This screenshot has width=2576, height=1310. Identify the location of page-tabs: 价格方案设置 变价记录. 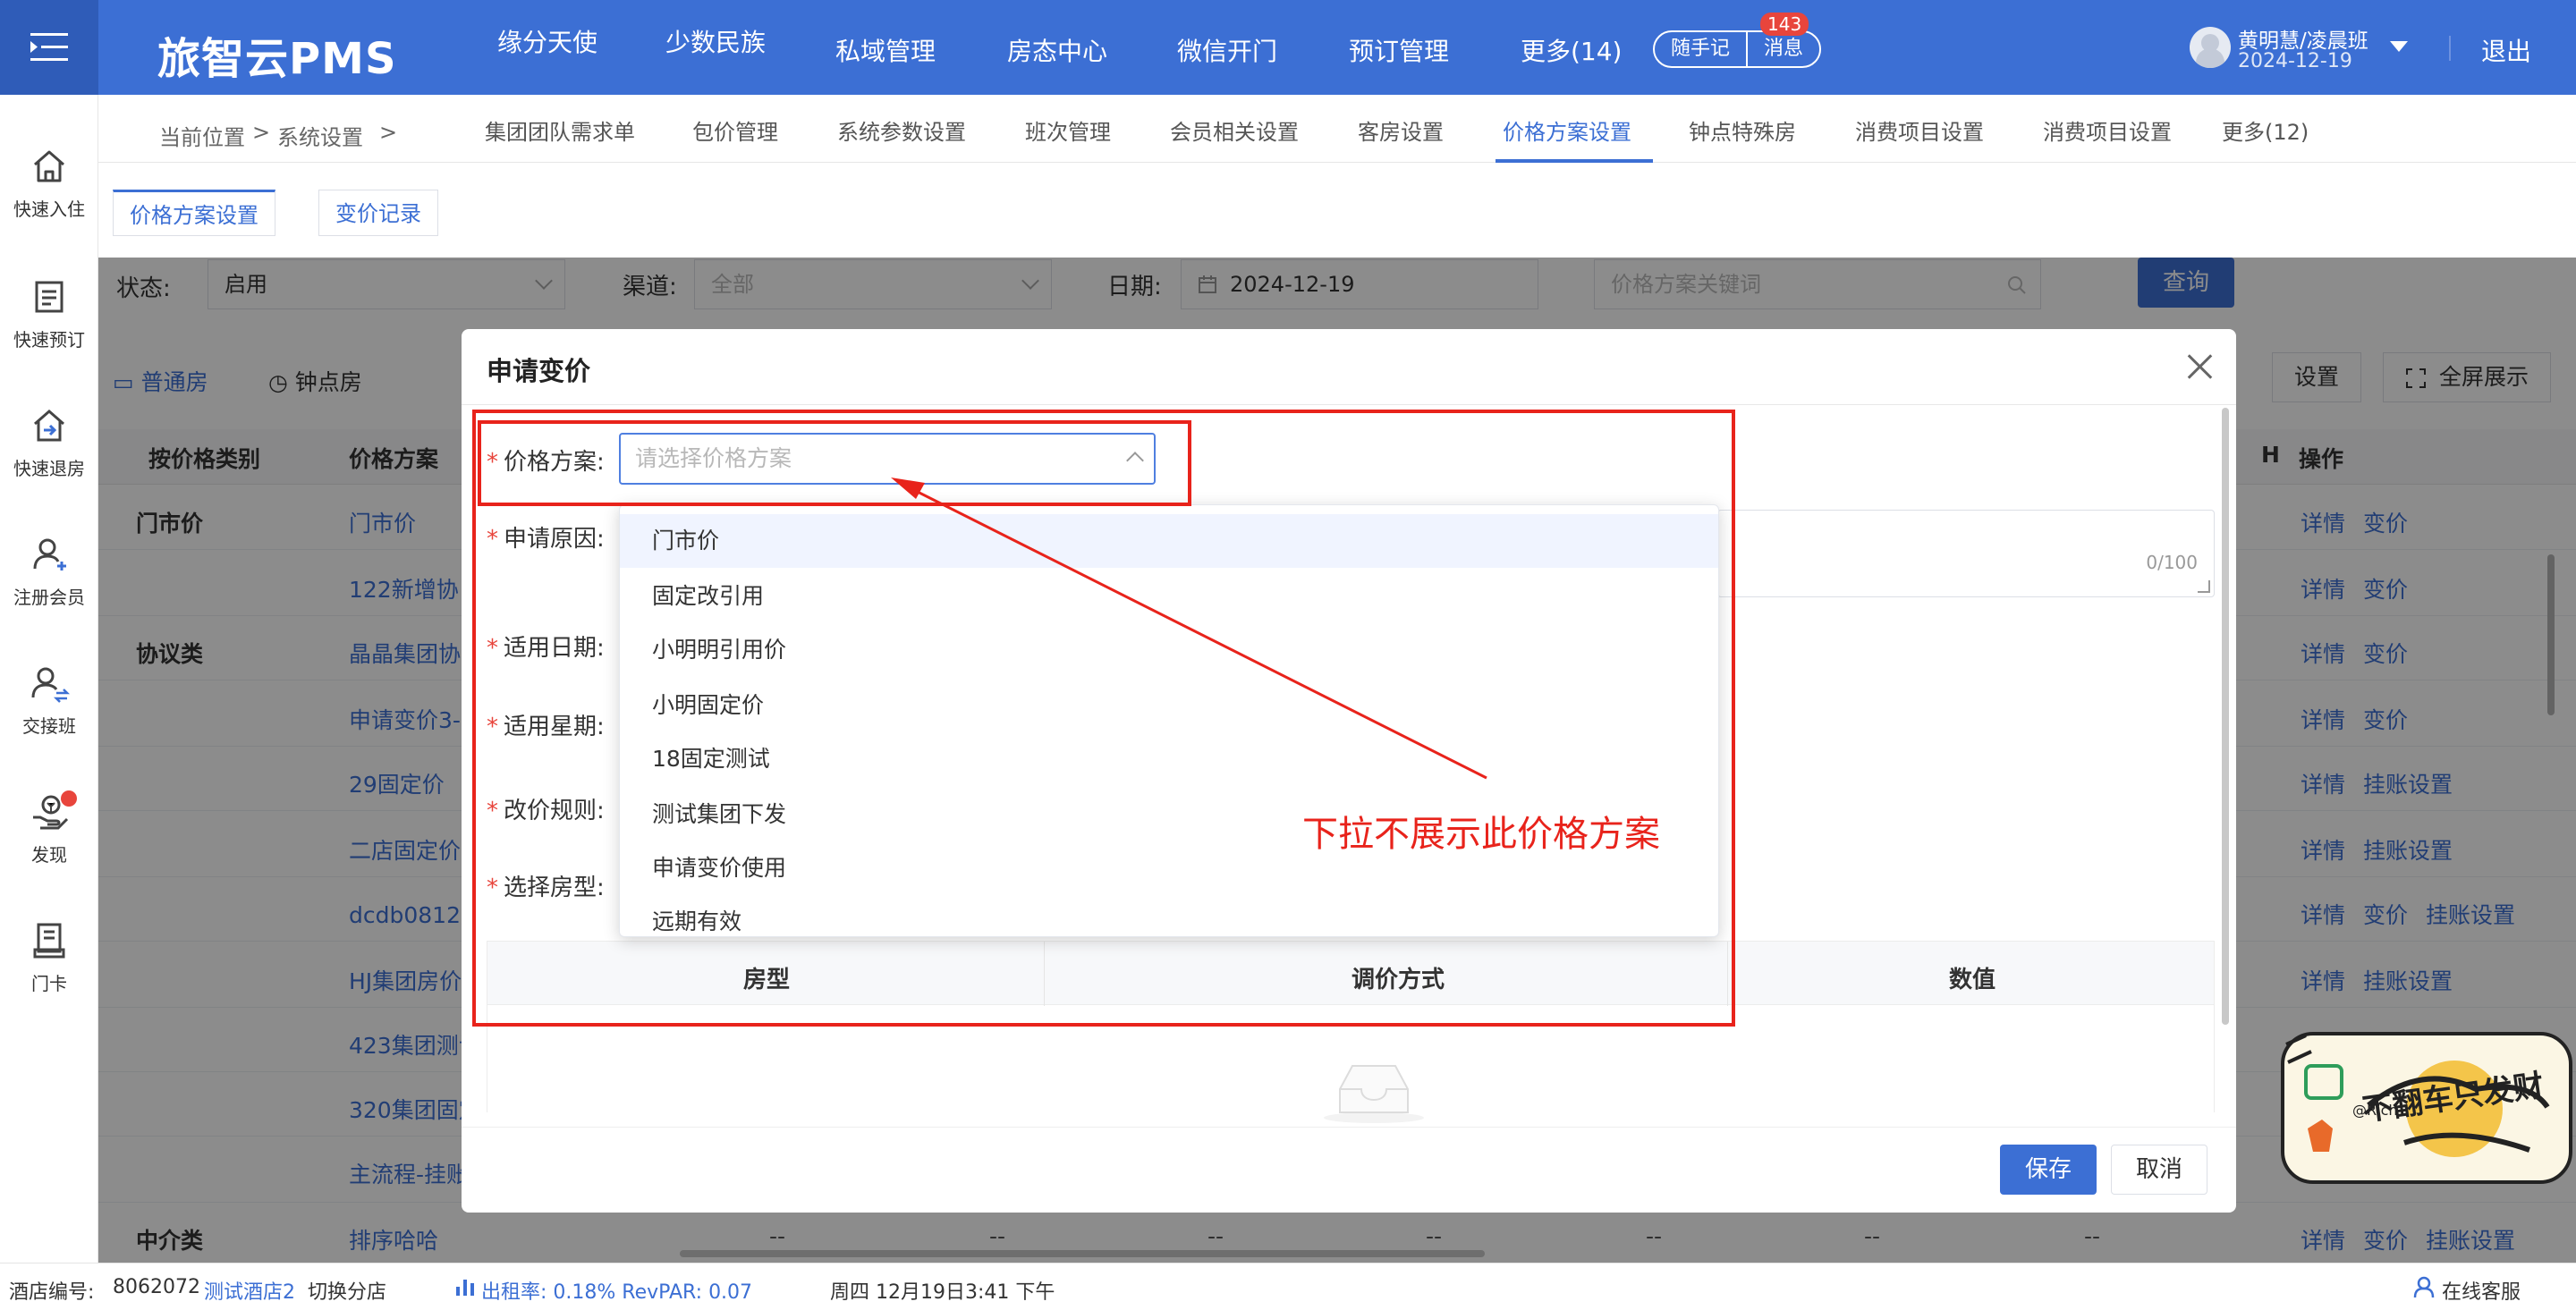
(1337, 210).